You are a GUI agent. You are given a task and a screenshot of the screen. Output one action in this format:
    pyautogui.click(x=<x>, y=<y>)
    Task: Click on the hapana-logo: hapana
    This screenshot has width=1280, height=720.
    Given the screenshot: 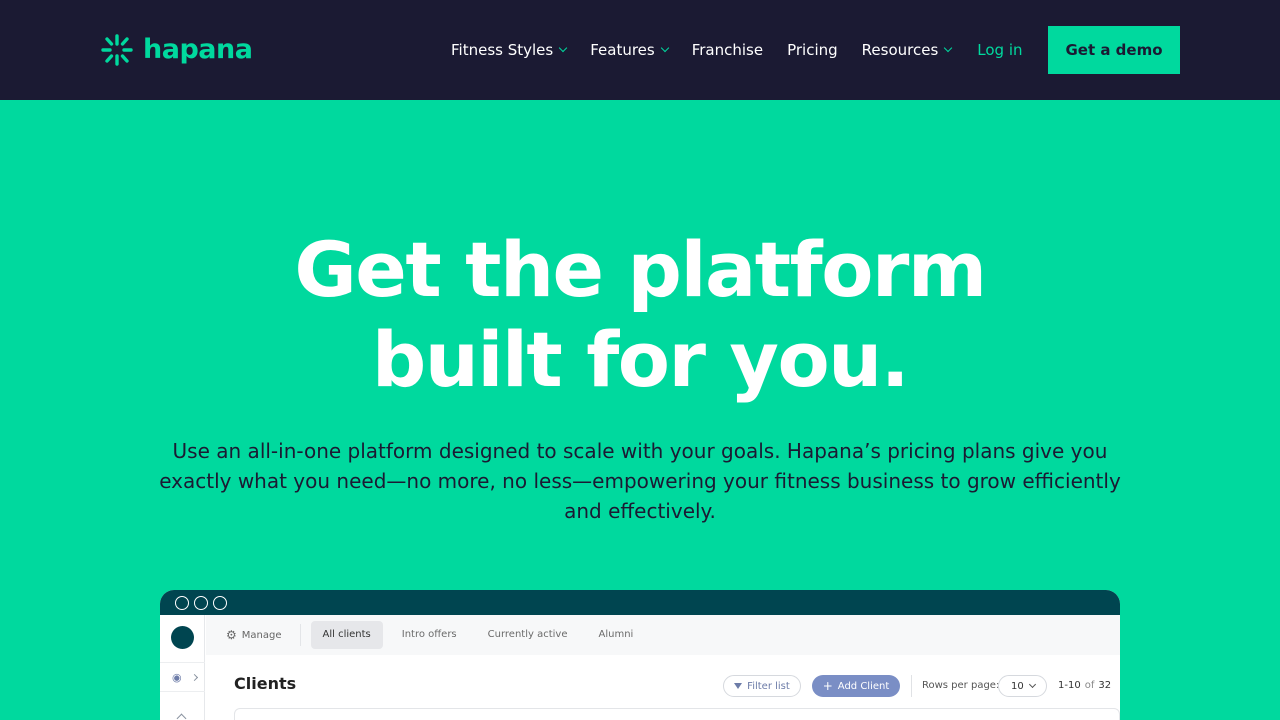 What is the action you would take?
    pyautogui.click(x=176, y=50)
    